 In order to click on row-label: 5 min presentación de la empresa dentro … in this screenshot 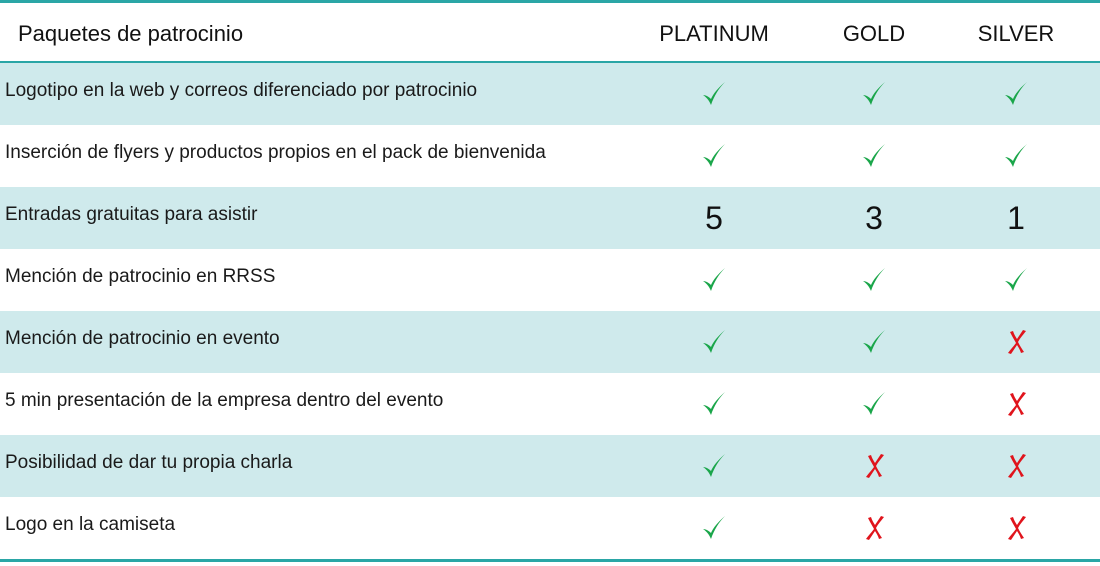, I will do `click(224, 400)`.